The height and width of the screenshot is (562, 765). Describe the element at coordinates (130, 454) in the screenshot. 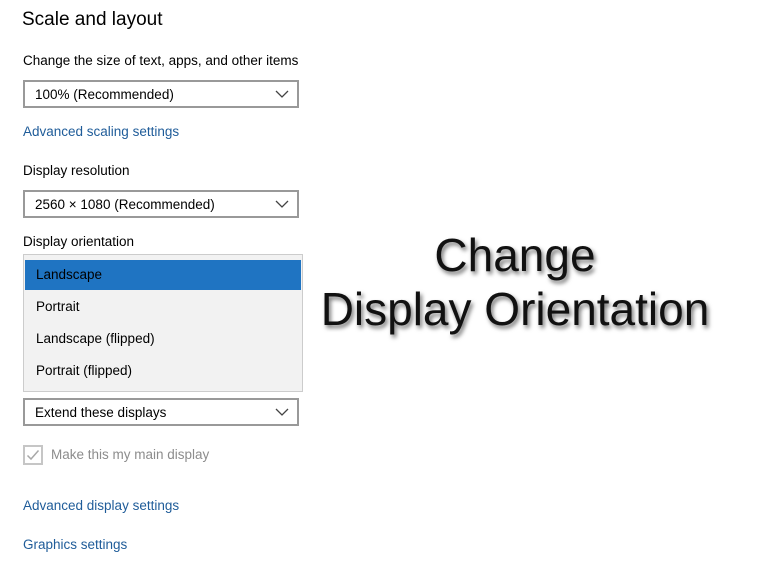

I see `main-display-label: Make this my main display` at that location.